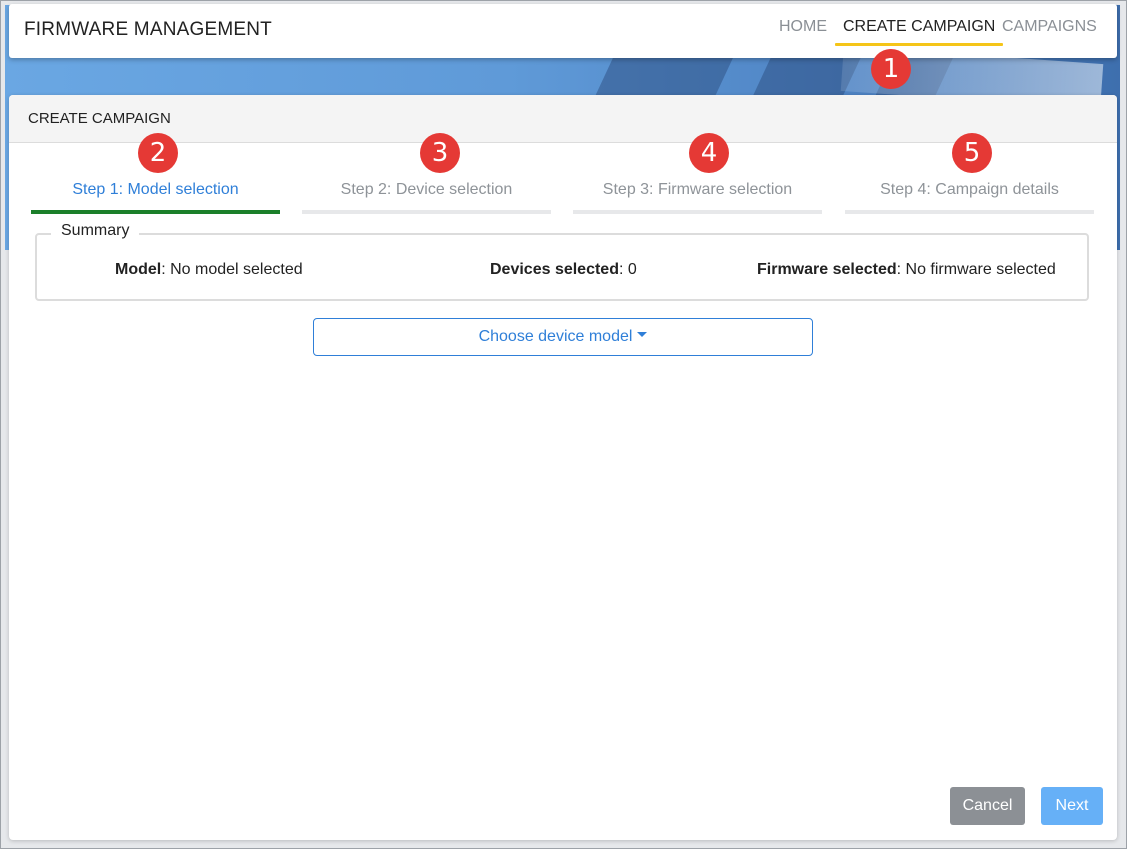  Describe the element at coordinates (976, 269) in the screenshot. I see `summary-firmware-value: : No firmware selected` at that location.